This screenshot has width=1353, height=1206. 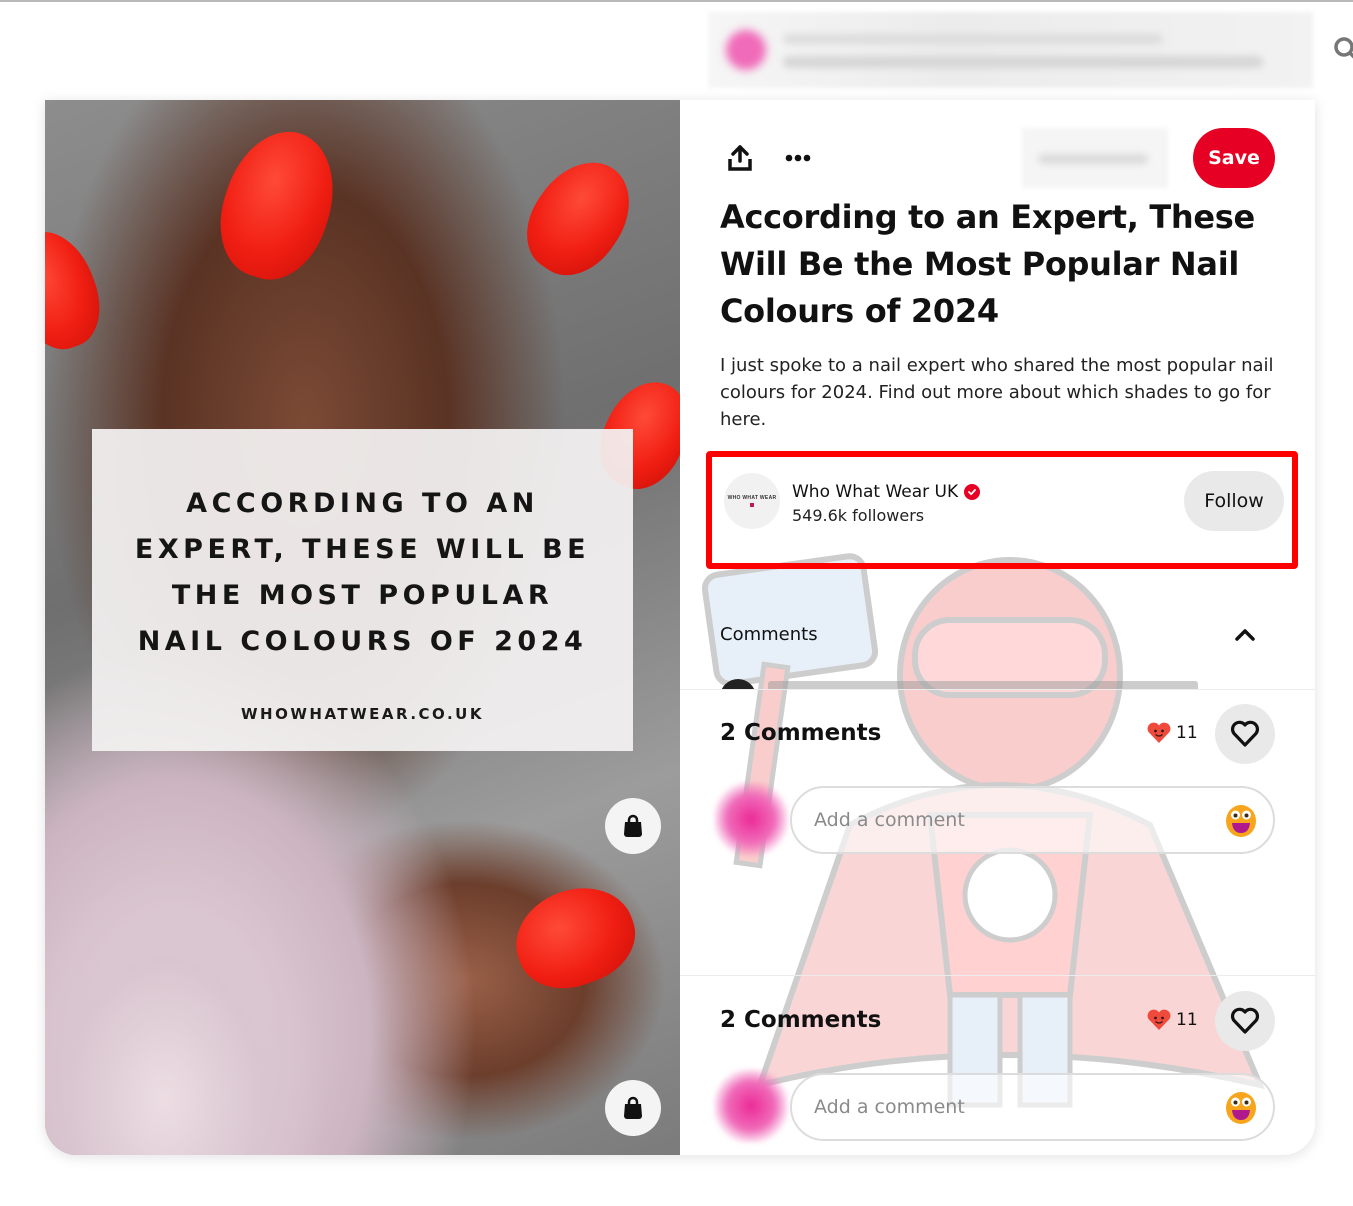 I want to click on search-icon, so click(x=1343, y=49).